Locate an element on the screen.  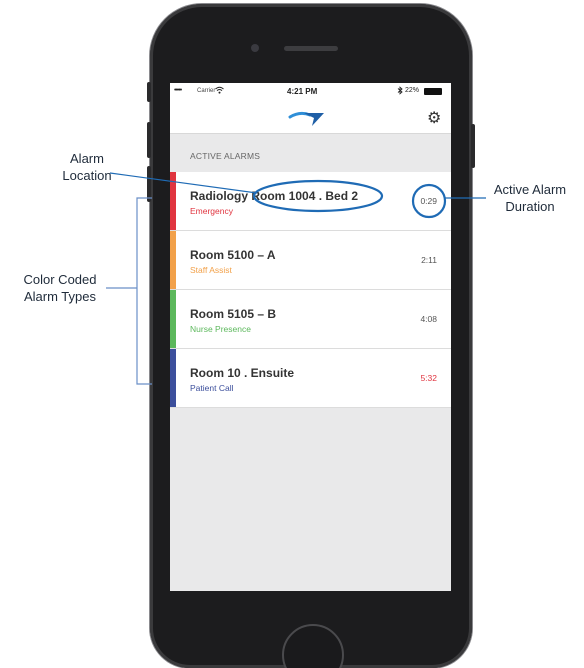
gear-icon: ⚙ is located at coordinates (434, 118).